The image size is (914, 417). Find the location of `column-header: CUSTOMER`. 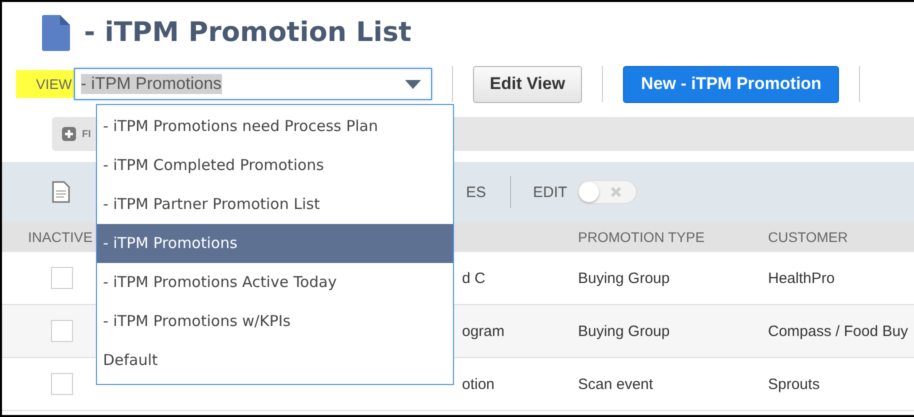

column-header: CUSTOMER is located at coordinates (841, 237).